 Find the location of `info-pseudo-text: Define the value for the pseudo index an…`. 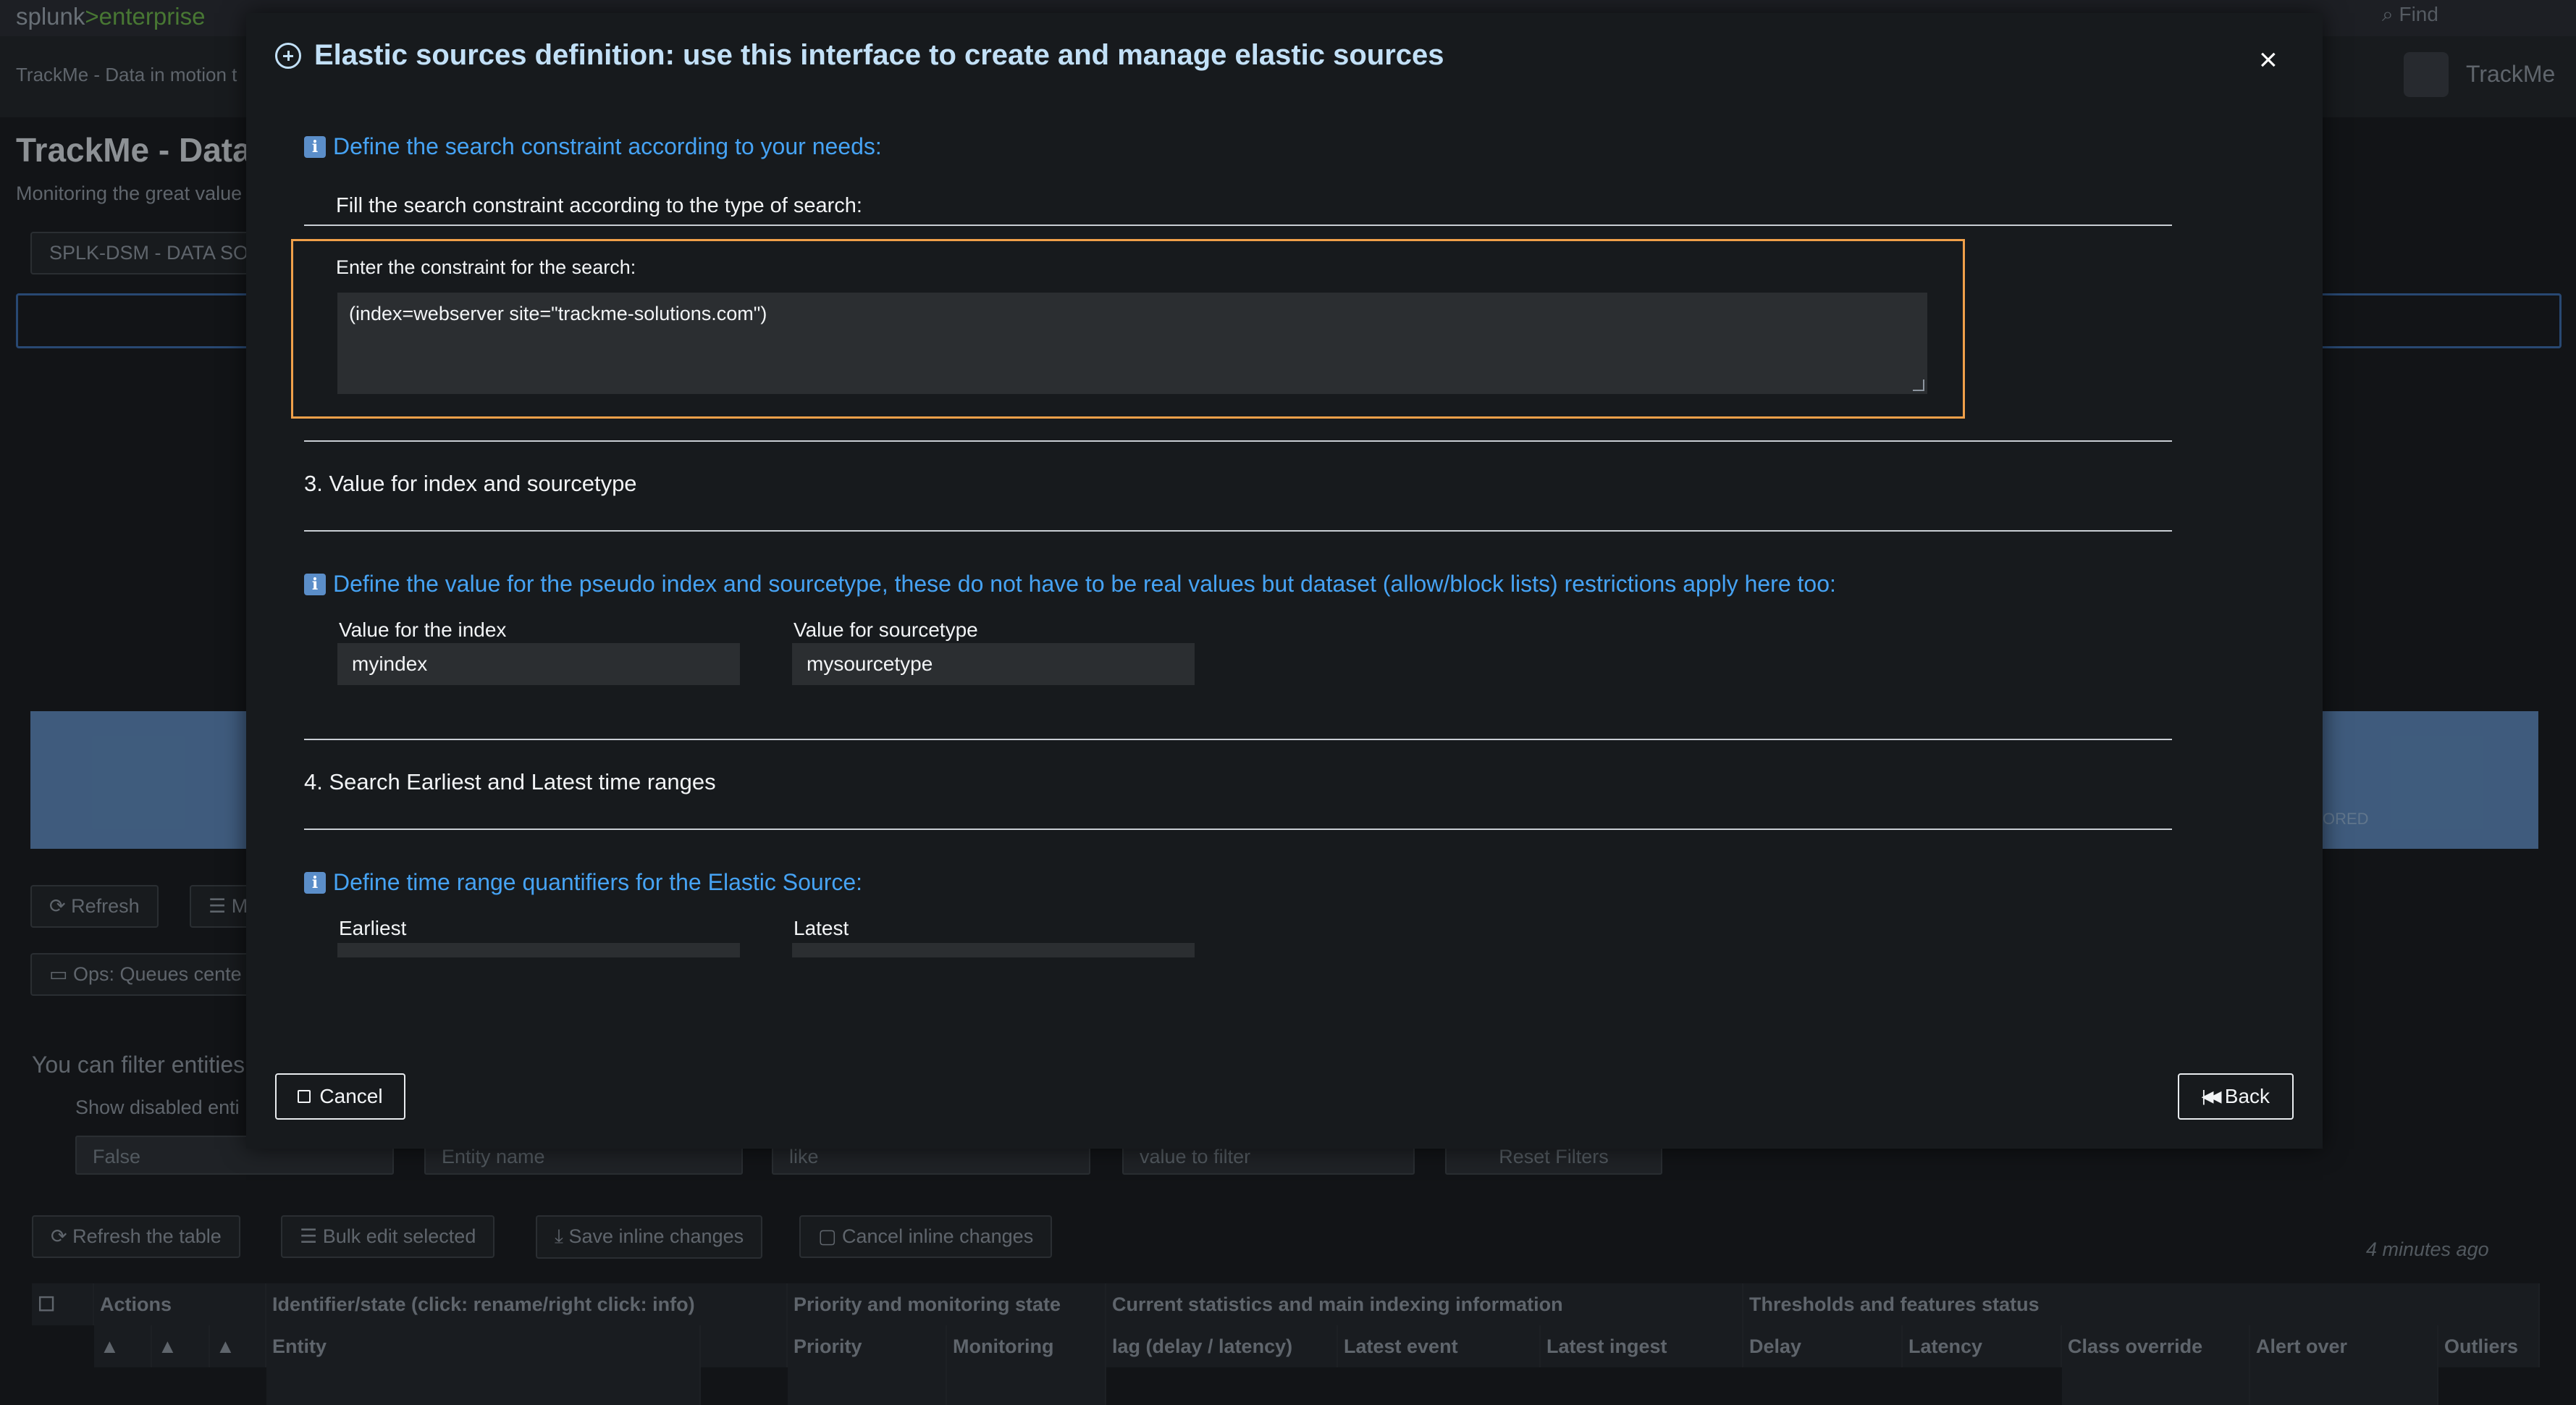

info-pseudo-text: Define the value for the pseudo index an… is located at coordinates (1084, 584).